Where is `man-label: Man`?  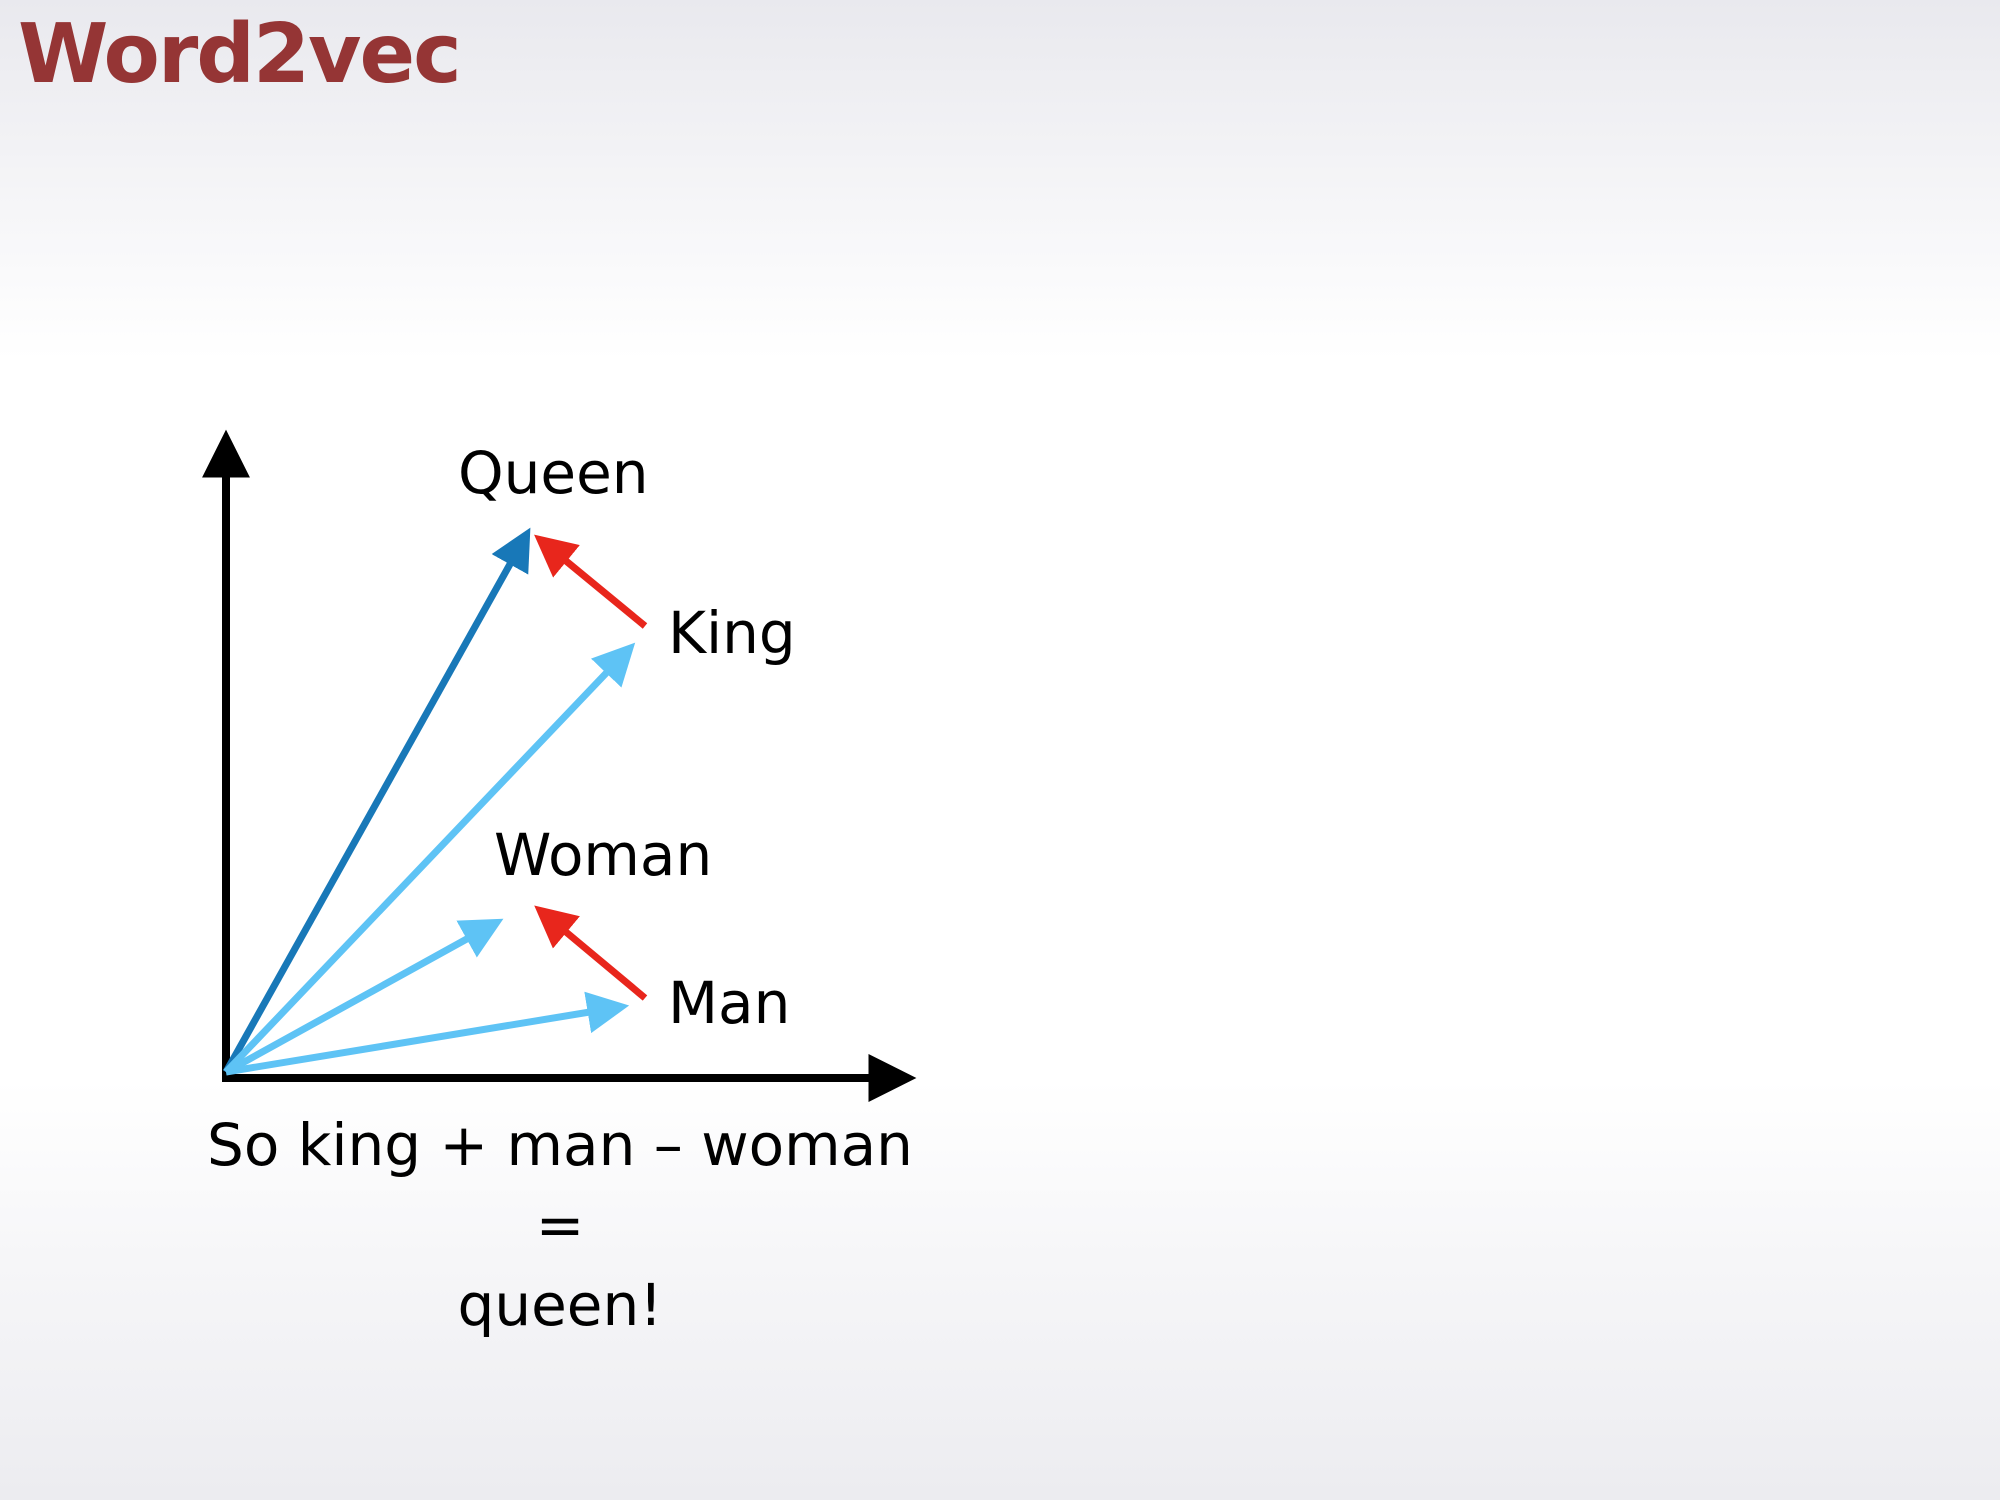 man-label: Man is located at coordinates (729, 1003).